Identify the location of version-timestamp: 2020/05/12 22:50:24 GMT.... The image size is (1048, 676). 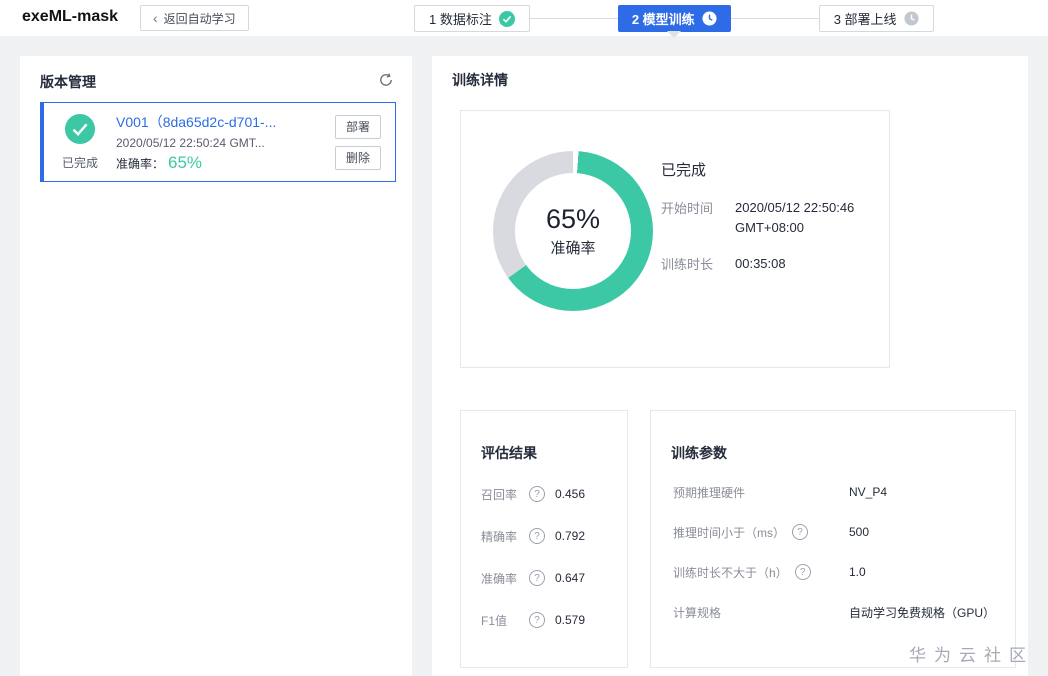
(190, 142).